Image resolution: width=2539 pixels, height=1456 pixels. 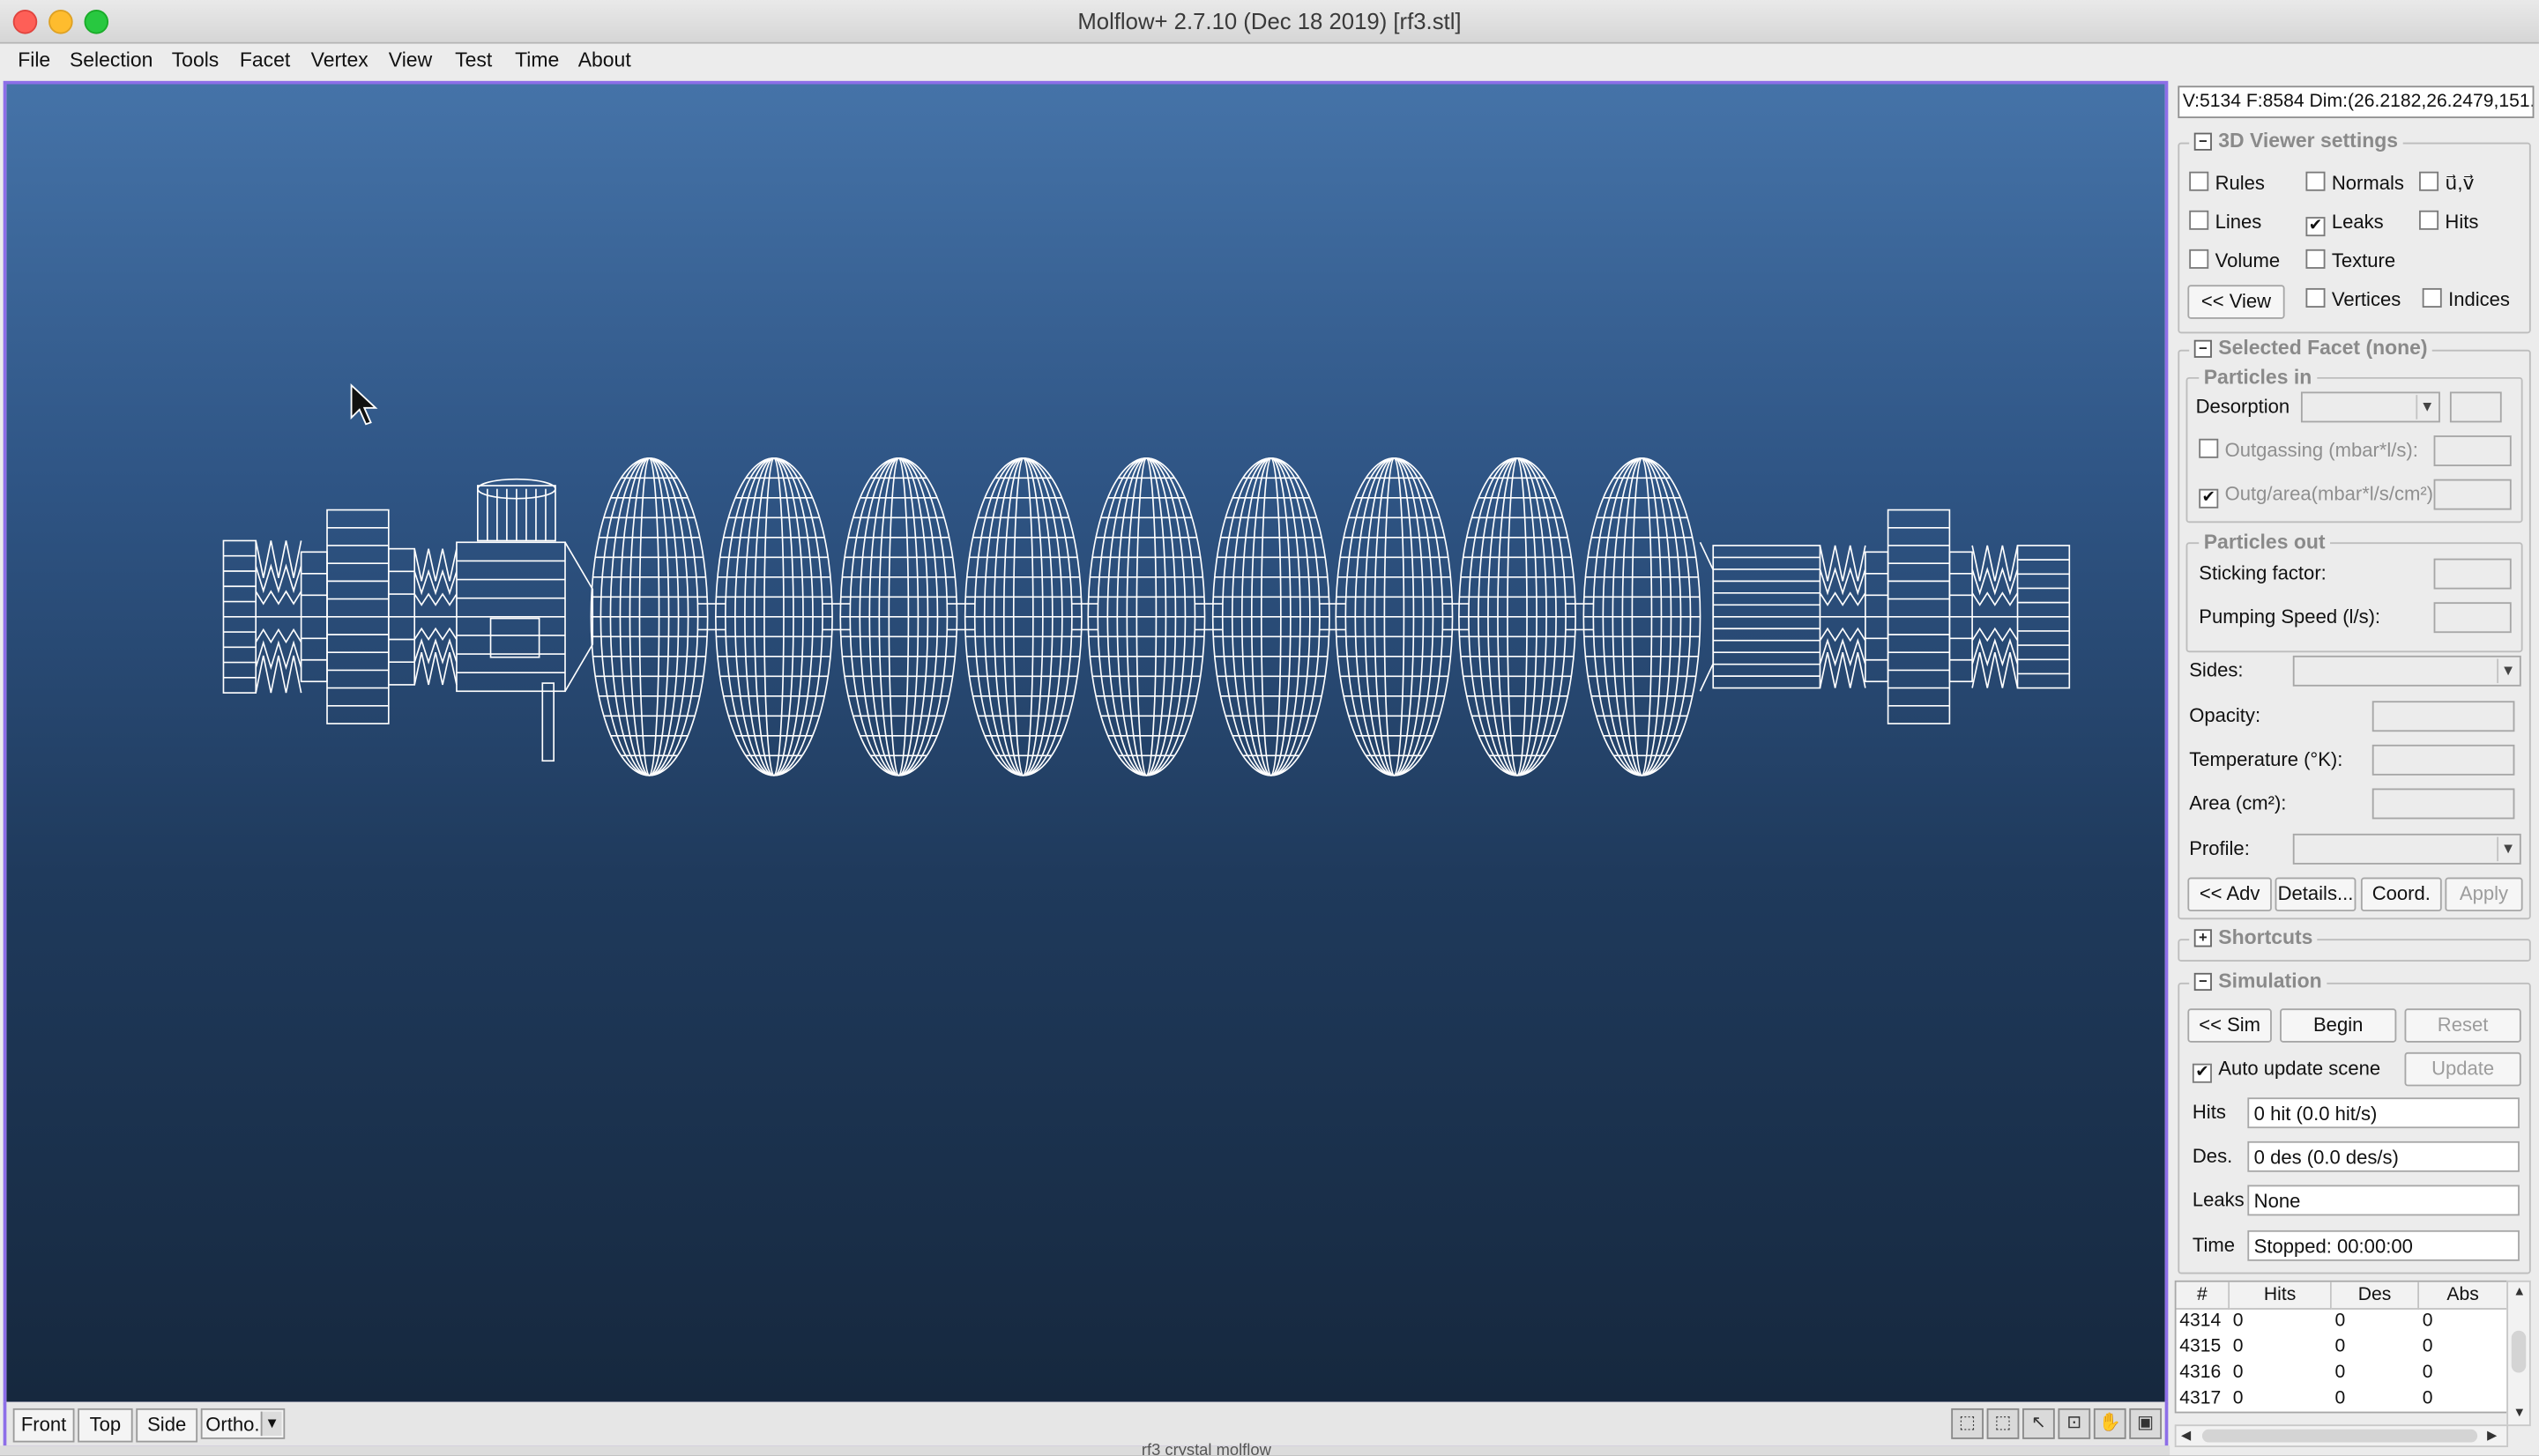 I want to click on outgassing-field, so click(x=2472, y=450).